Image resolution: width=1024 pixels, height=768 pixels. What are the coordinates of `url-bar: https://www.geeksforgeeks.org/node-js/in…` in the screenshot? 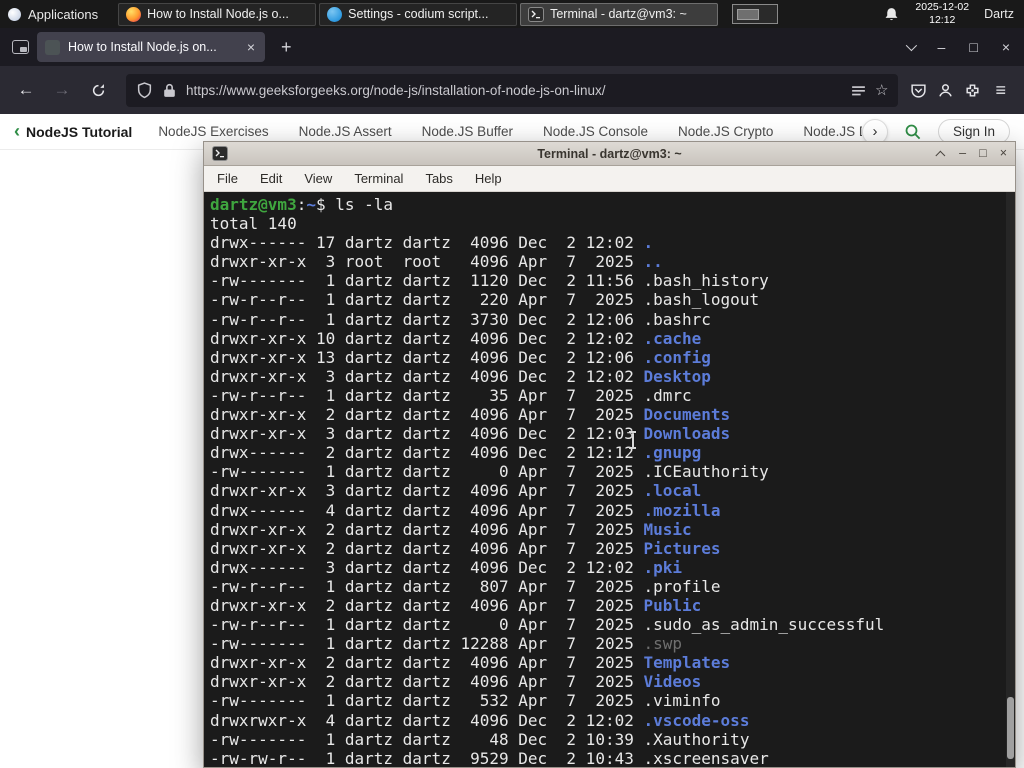 It's located at (512, 90).